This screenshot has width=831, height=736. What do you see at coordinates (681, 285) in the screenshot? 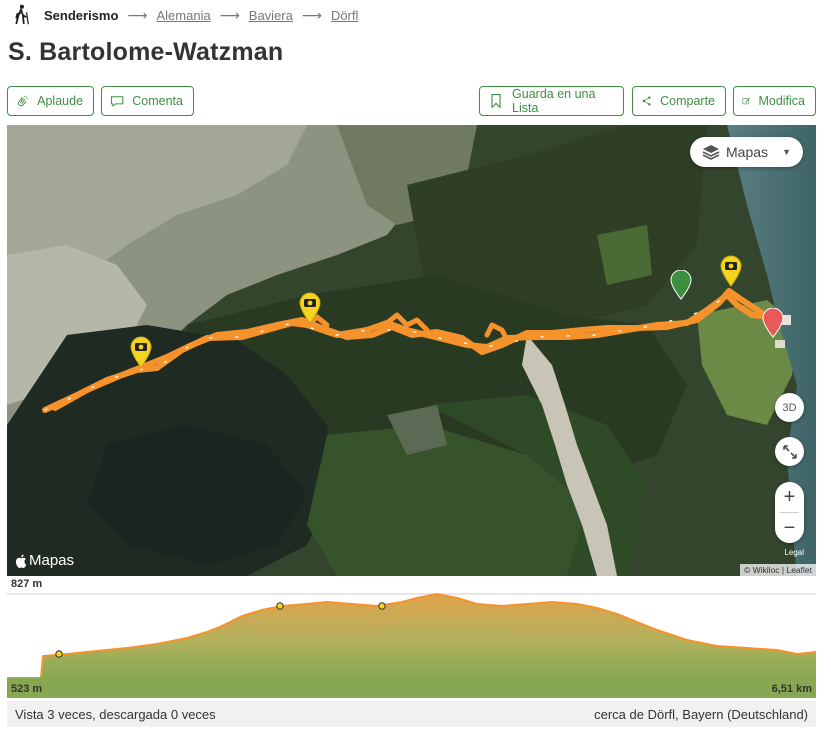
I see `start-marker-icon` at bounding box center [681, 285].